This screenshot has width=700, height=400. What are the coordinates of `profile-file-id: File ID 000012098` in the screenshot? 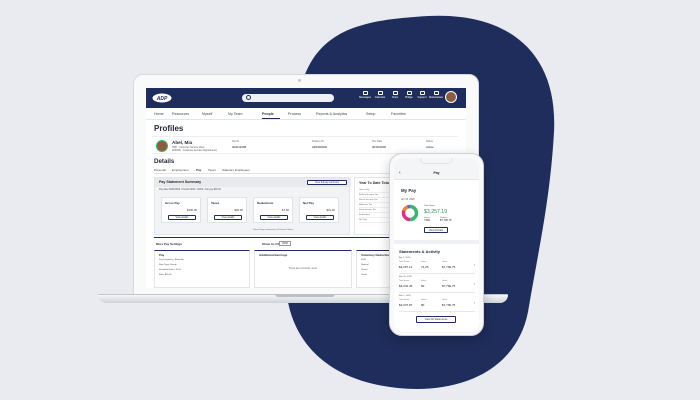 It's located at (239, 144).